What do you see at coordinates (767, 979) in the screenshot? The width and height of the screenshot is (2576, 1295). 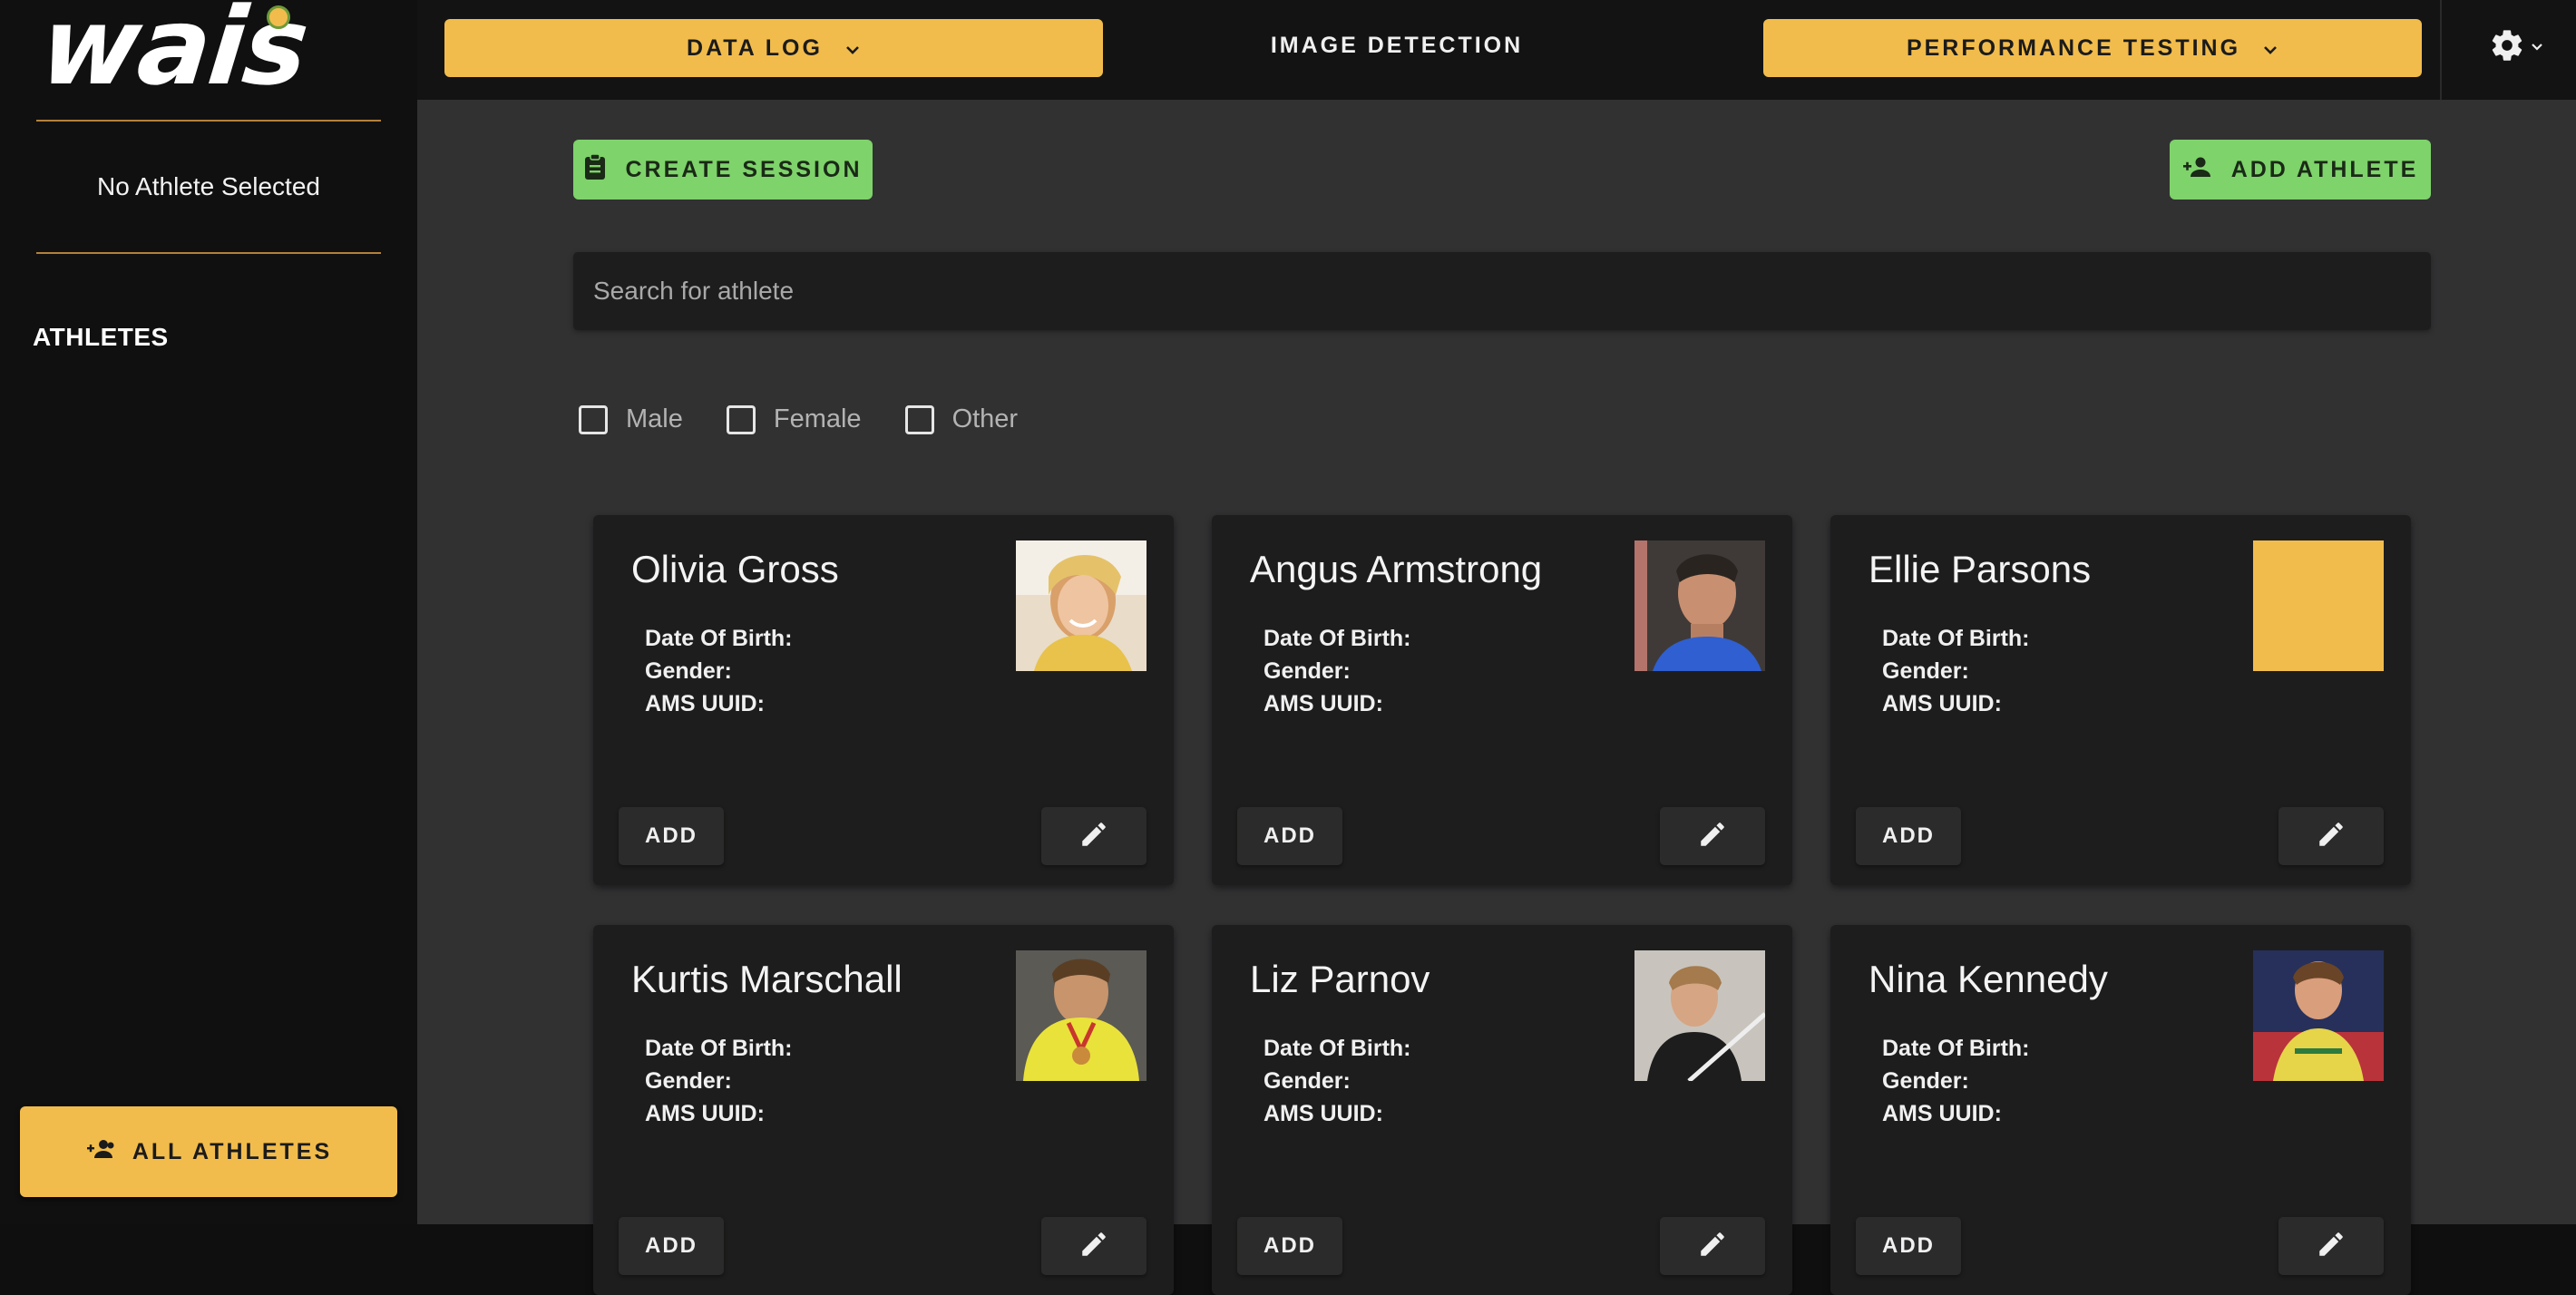 I see `athlete-name: Kurtis Marschall` at bounding box center [767, 979].